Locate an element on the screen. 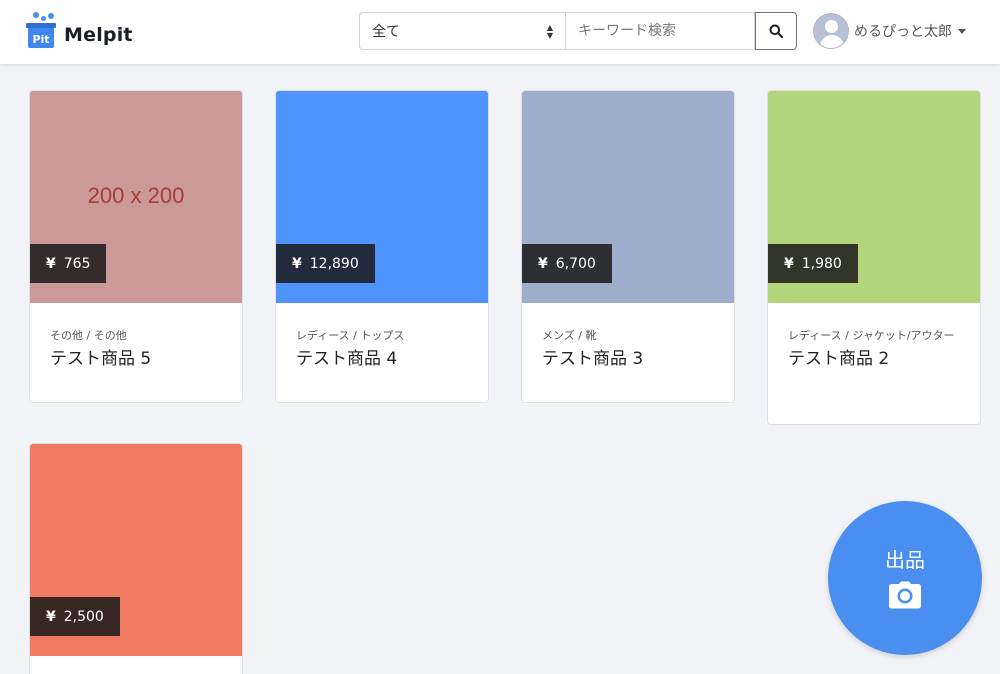 The width and height of the screenshot is (1000, 674). select-arrows-icon: ▲ ▼ is located at coordinates (549, 31).